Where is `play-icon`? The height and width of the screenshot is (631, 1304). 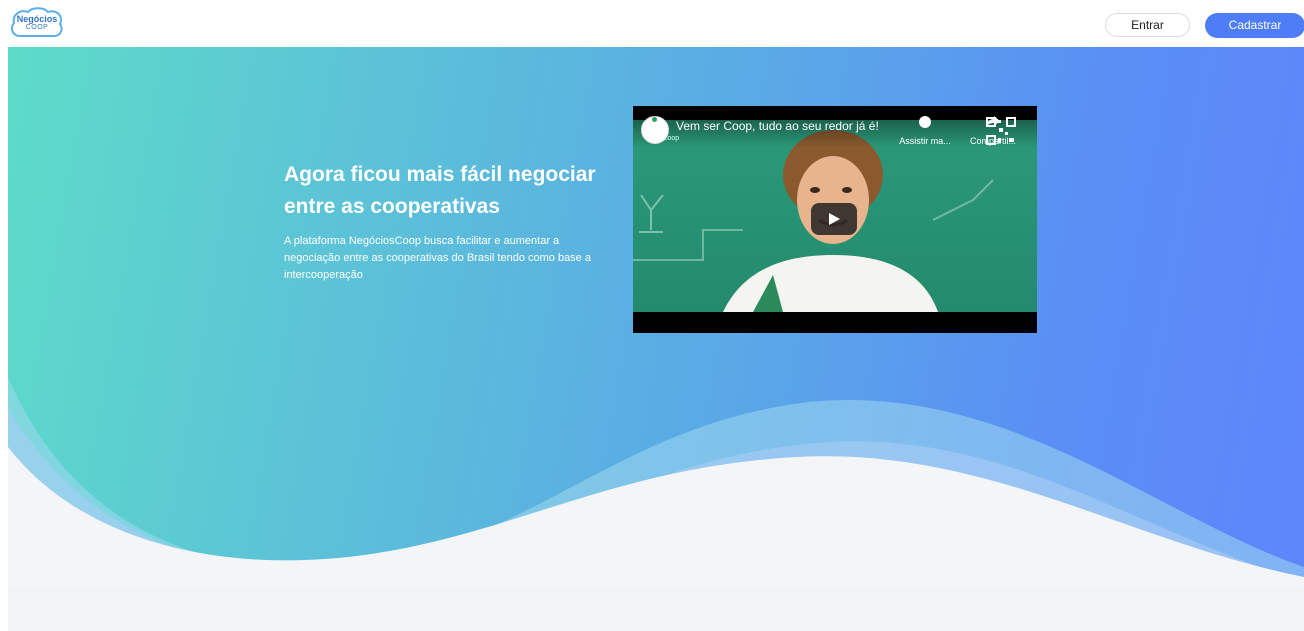
play-icon is located at coordinates (834, 219).